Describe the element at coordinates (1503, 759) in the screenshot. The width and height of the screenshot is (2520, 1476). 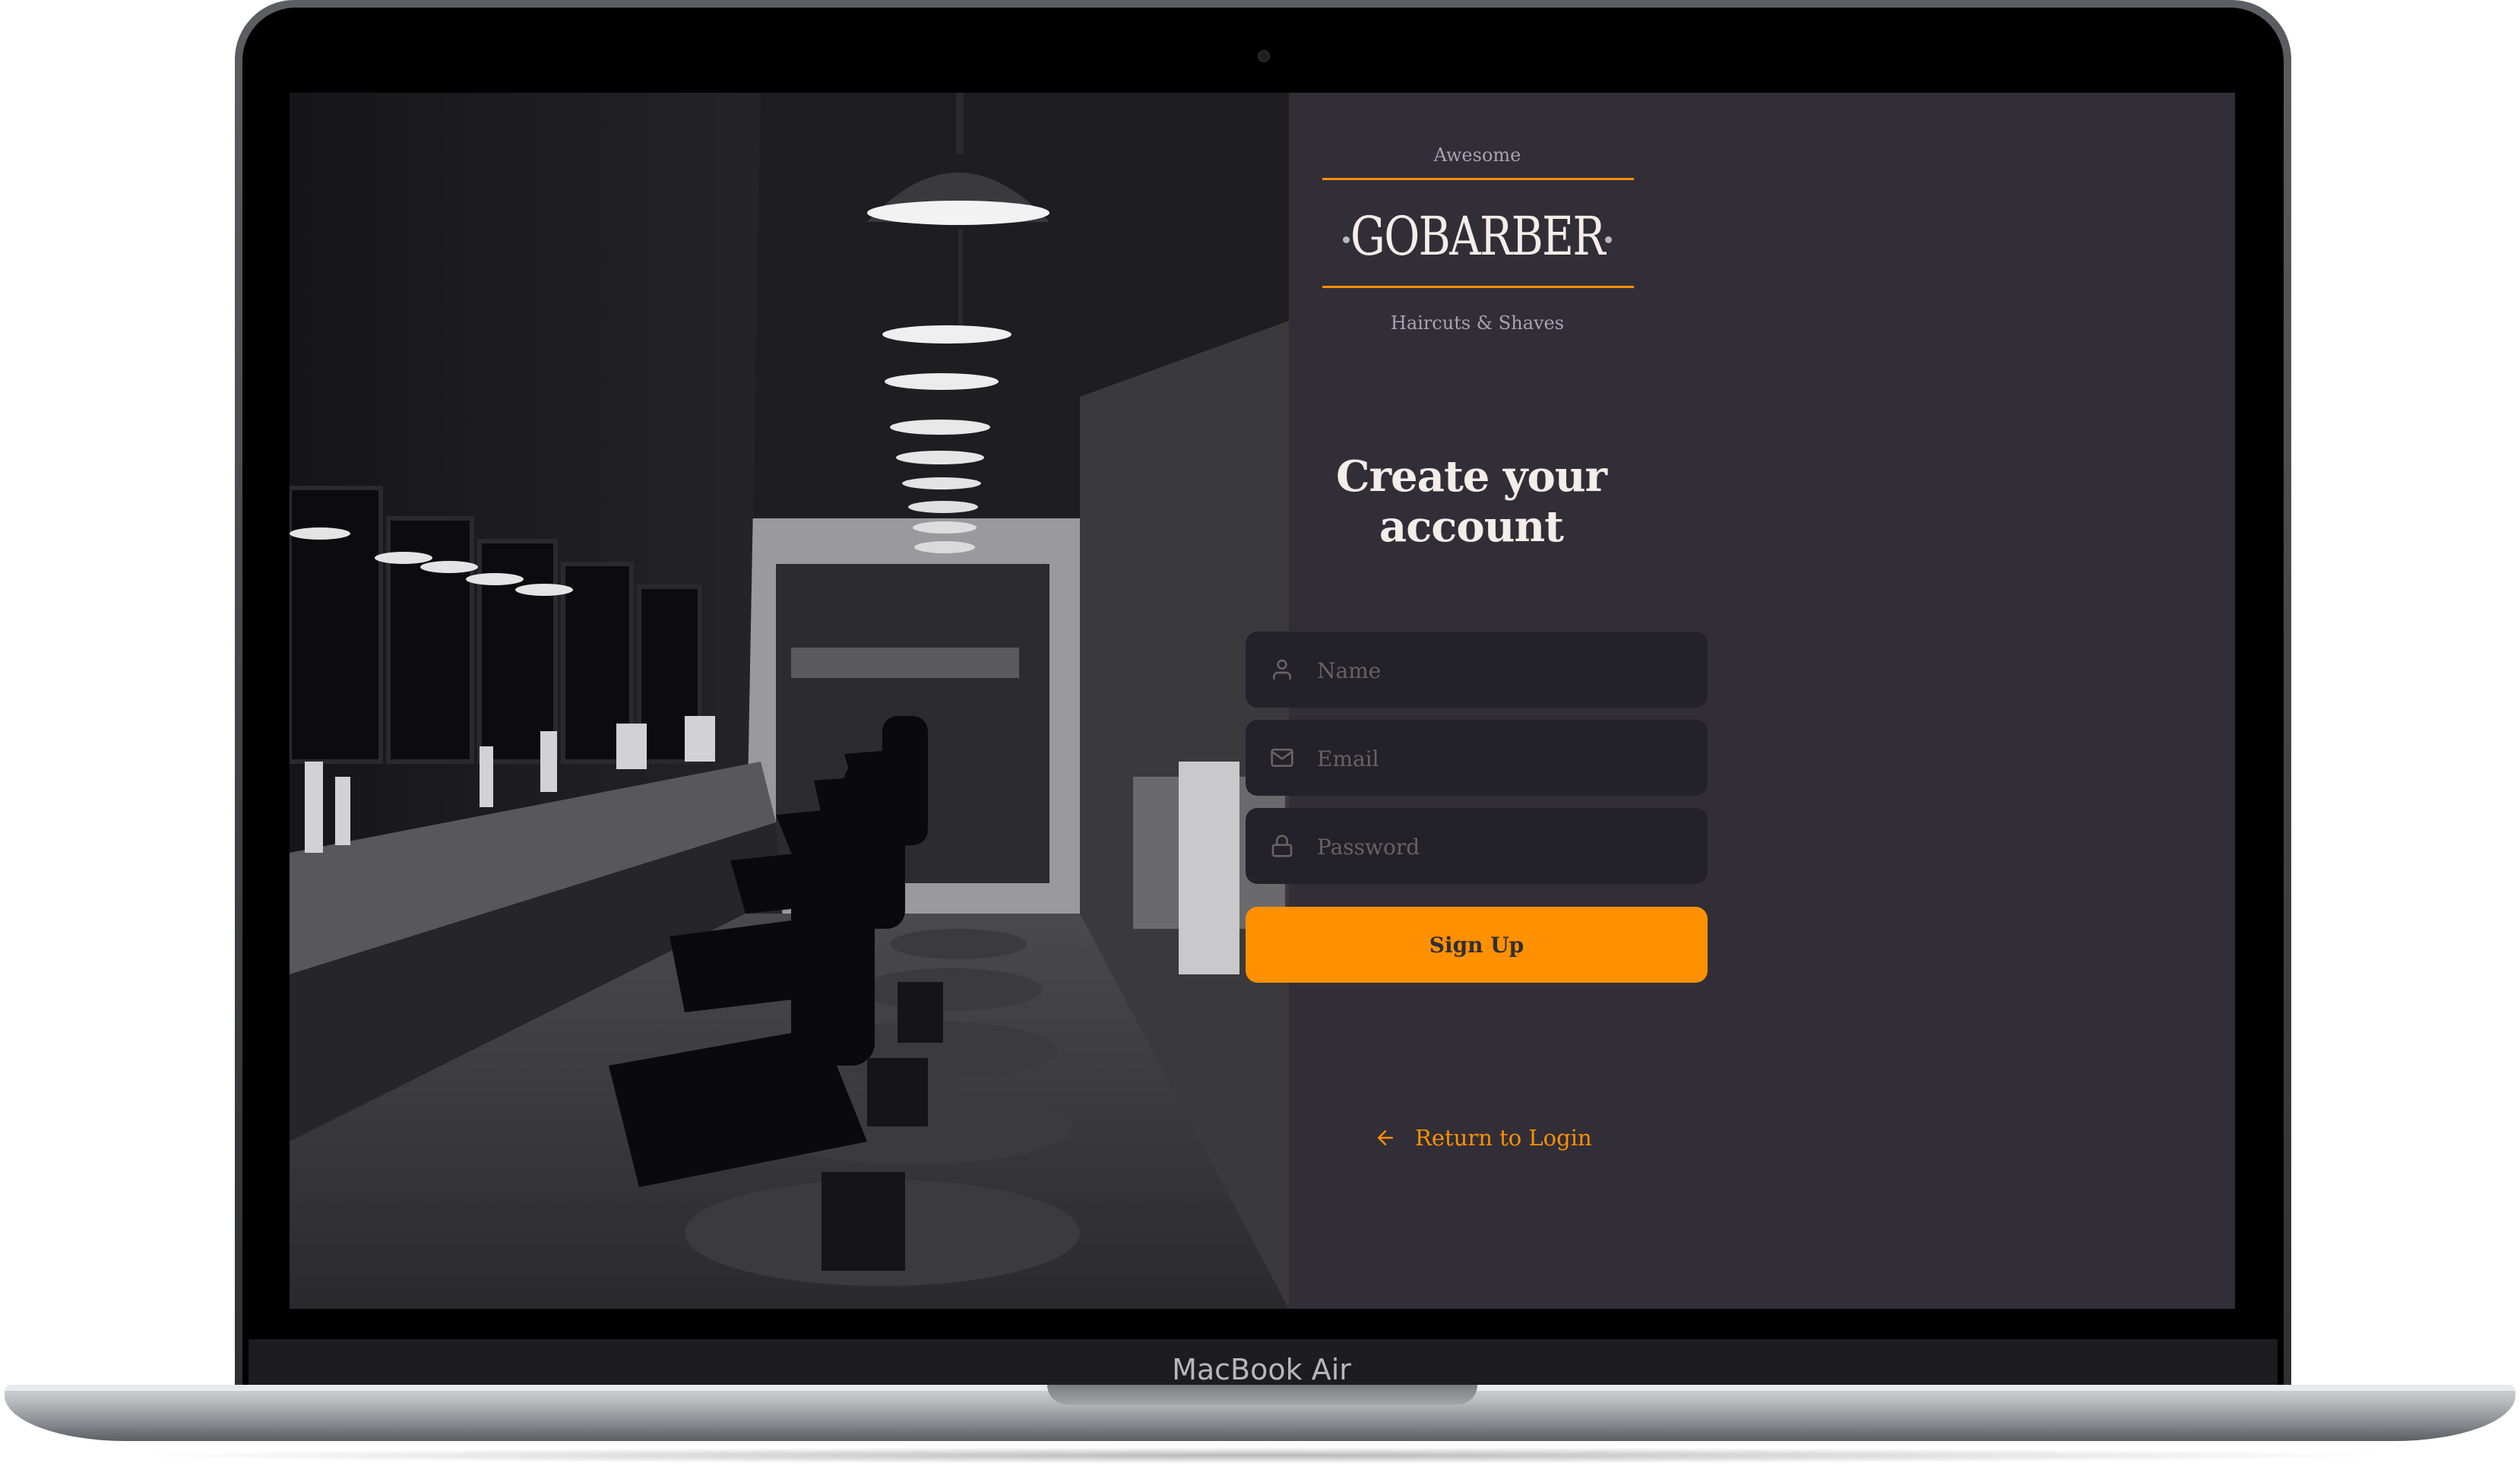
I see `email-input` at that location.